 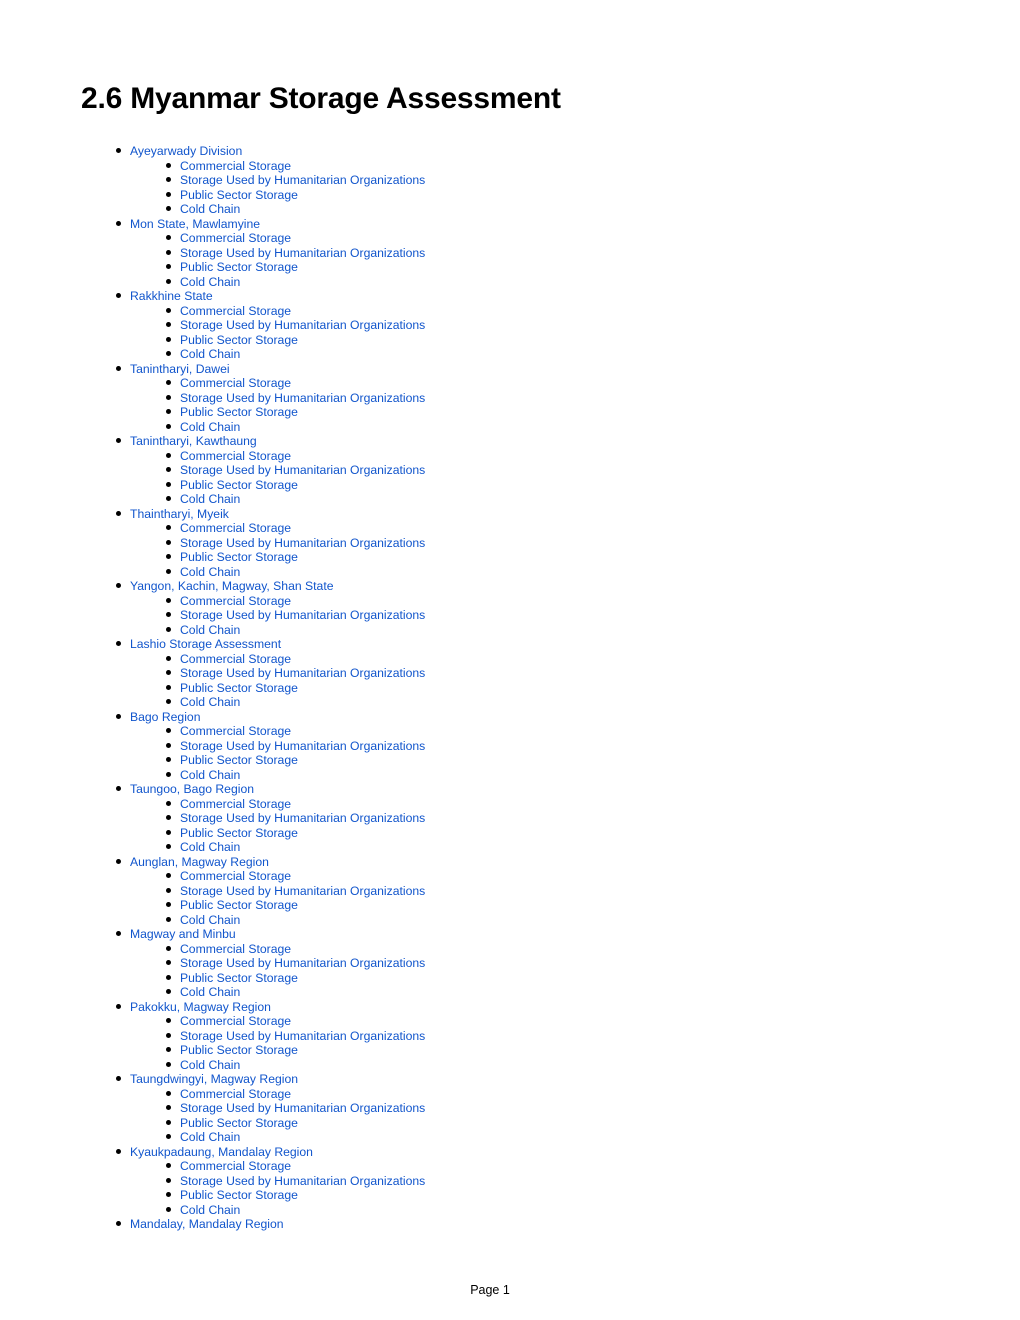 What do you see at coordinates (171, 296) in the screenshot?
I see `toc-section-link: Rakkhine State` at bounding box center [171, 296].